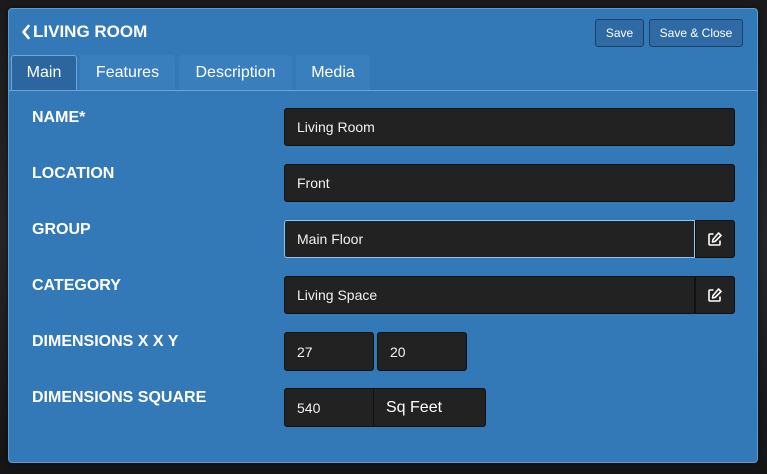  What do you see at coordinates (509, 127) in the screenshot?
I see `name-field: Living Room` at bounding box center [509, 127].